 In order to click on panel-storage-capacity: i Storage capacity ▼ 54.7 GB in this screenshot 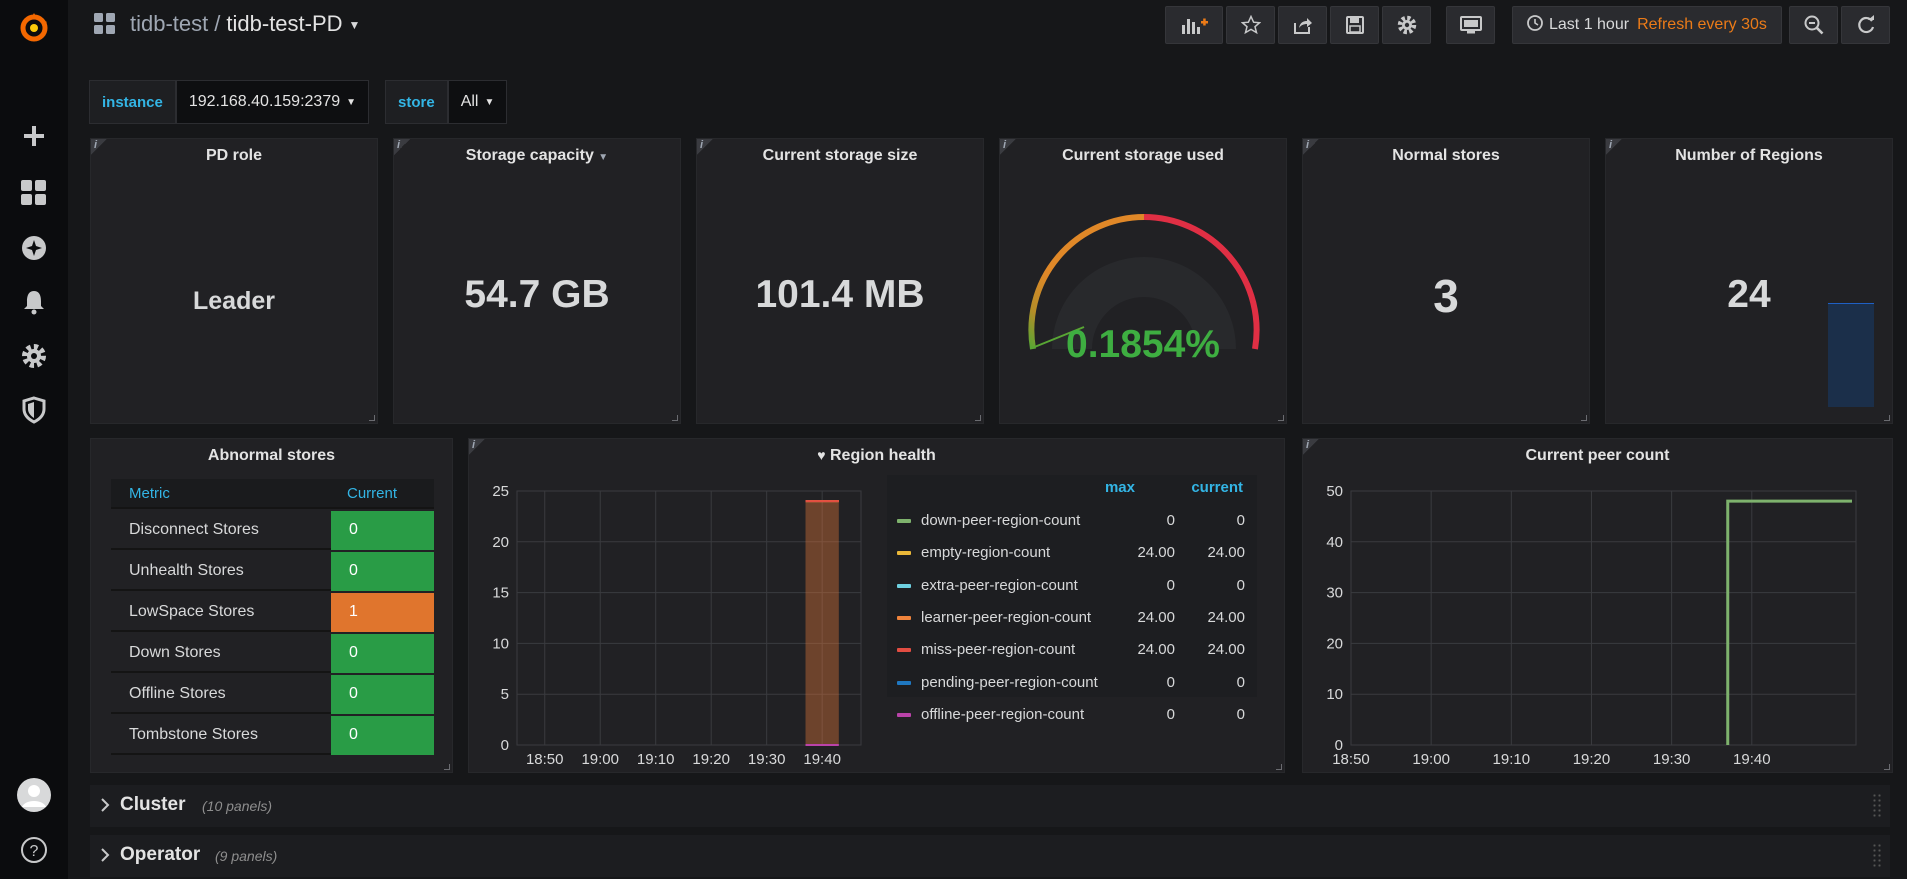, I will do `click(537, 281)`.